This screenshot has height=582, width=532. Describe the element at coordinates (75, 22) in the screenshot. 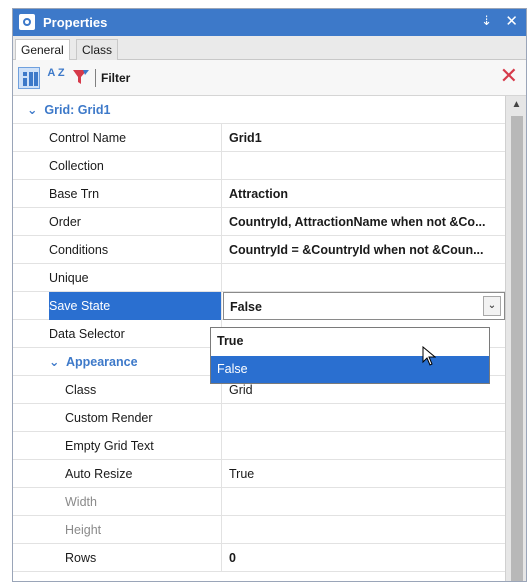

I see `window-title: Properties` at that location.